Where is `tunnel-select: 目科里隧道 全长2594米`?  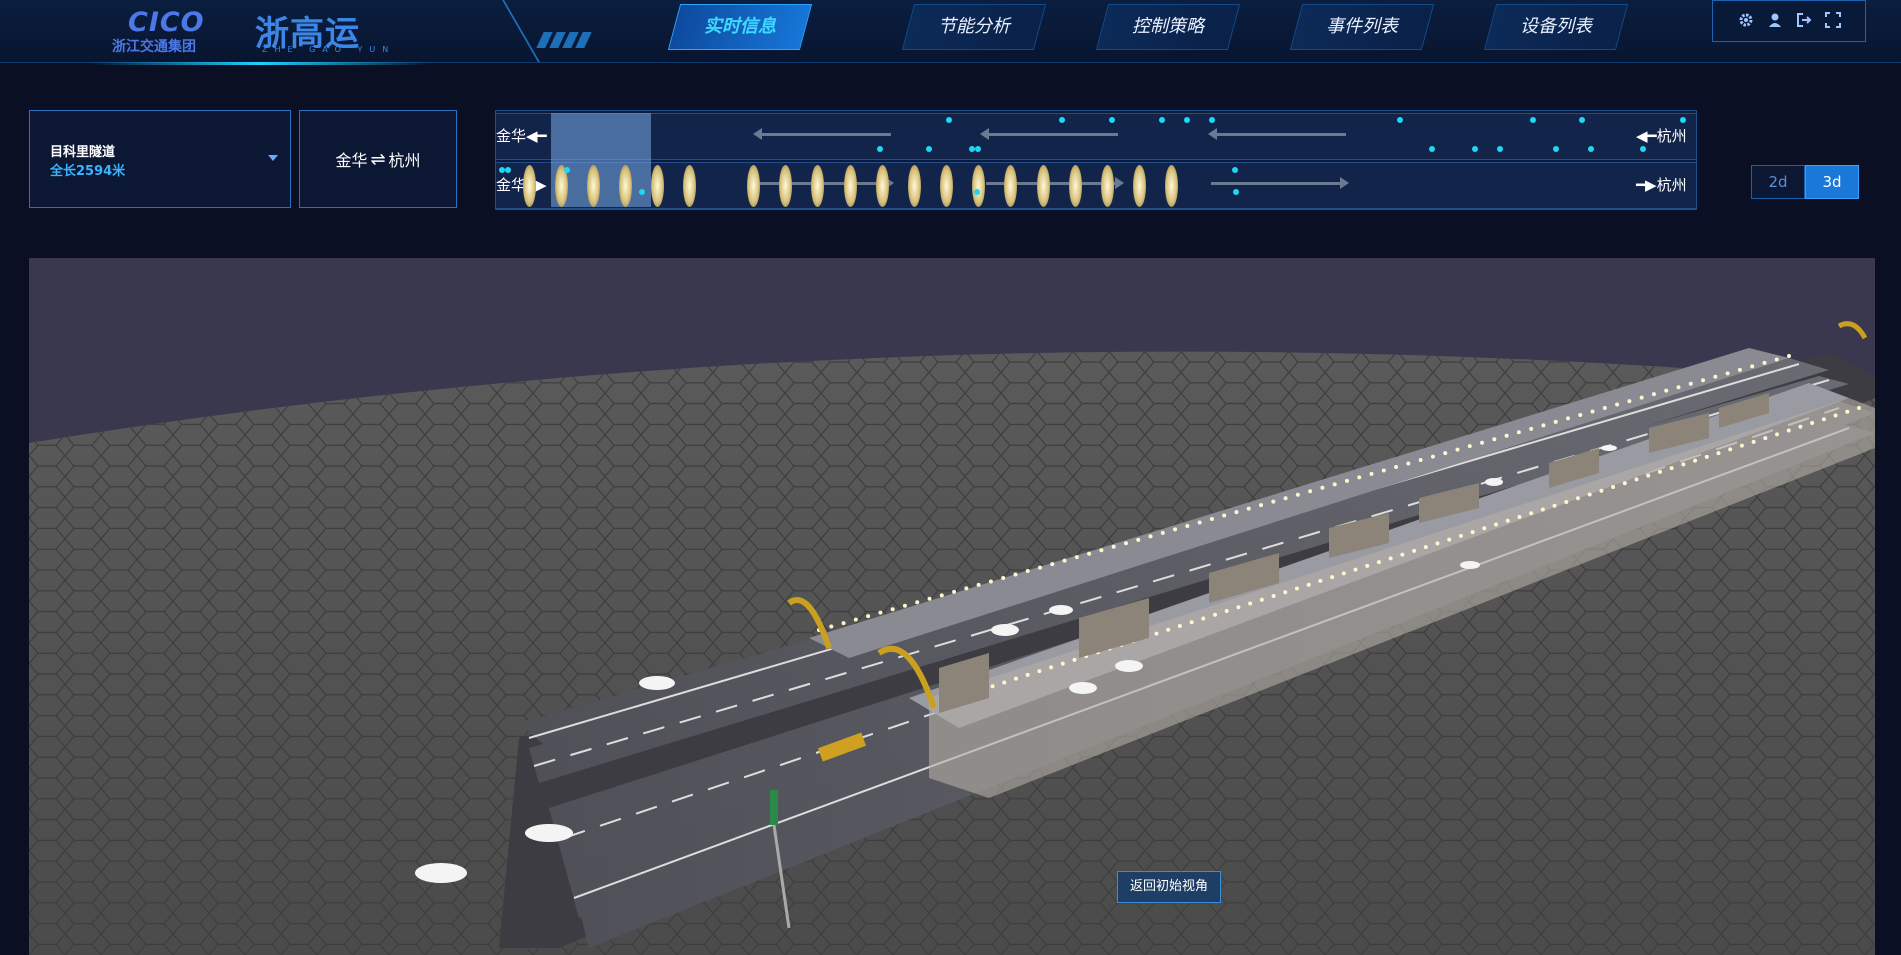 tunnel-select: 目科里隧道 全长2594米 is located at coordinates (160, 159).